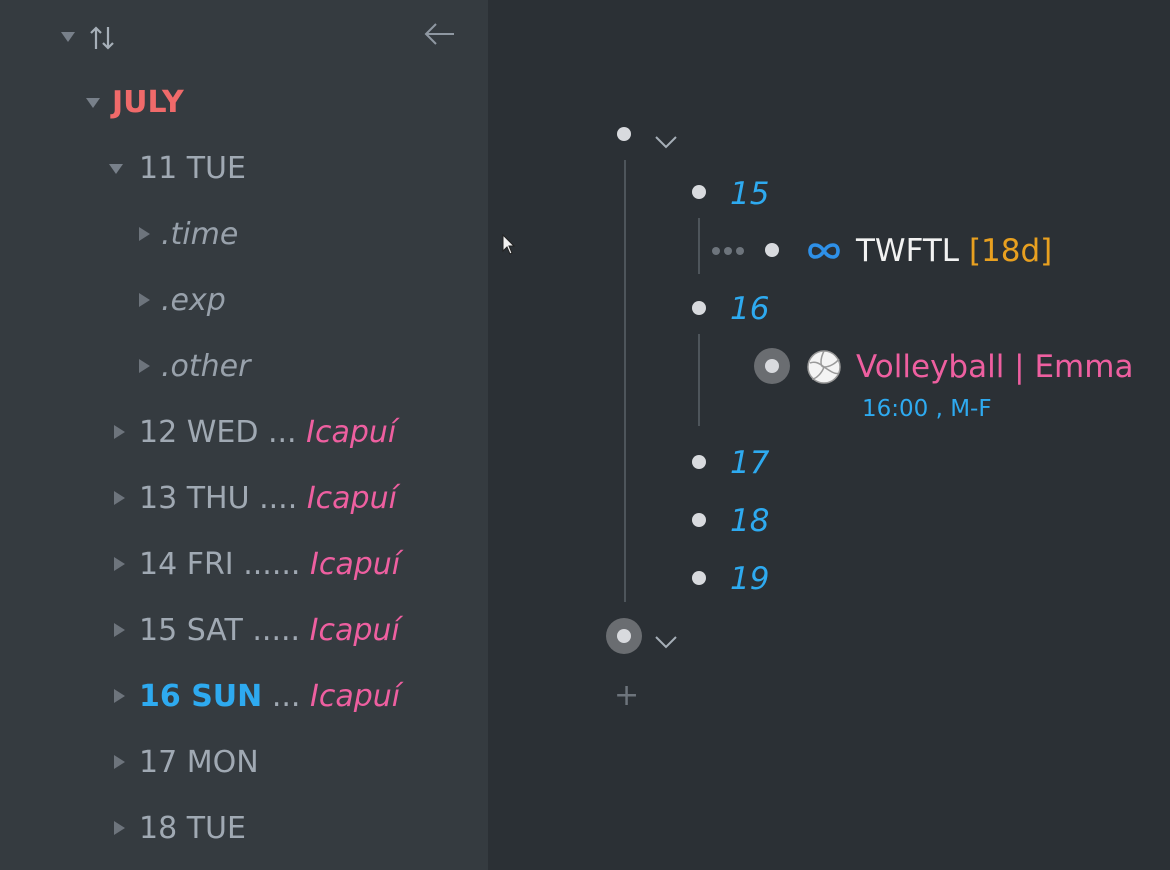  I want to click on collapse-all-icon, so click(68, 37).